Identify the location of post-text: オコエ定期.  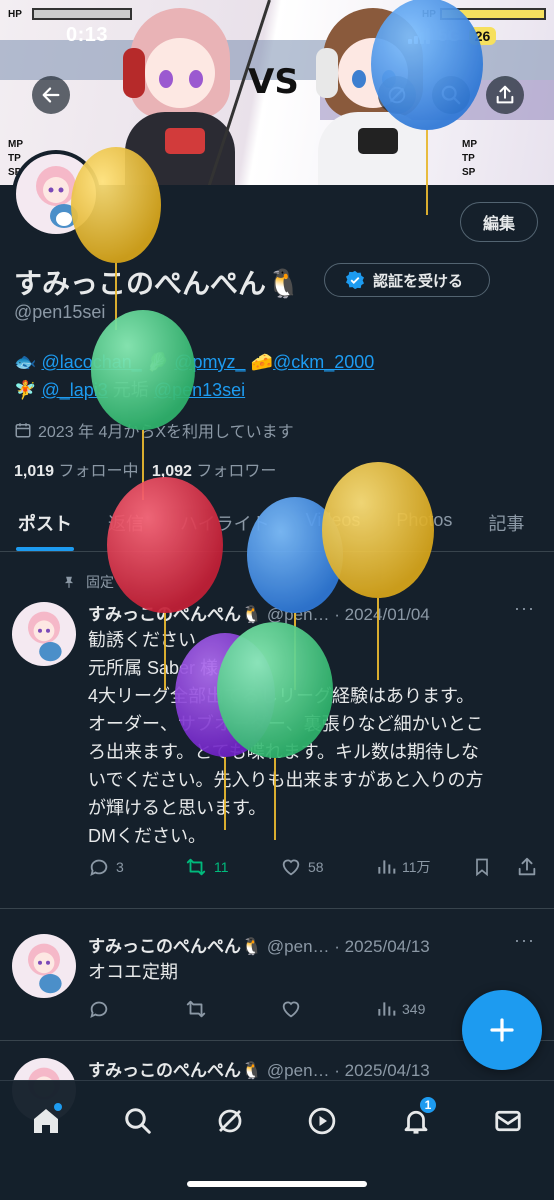
(133, 972).